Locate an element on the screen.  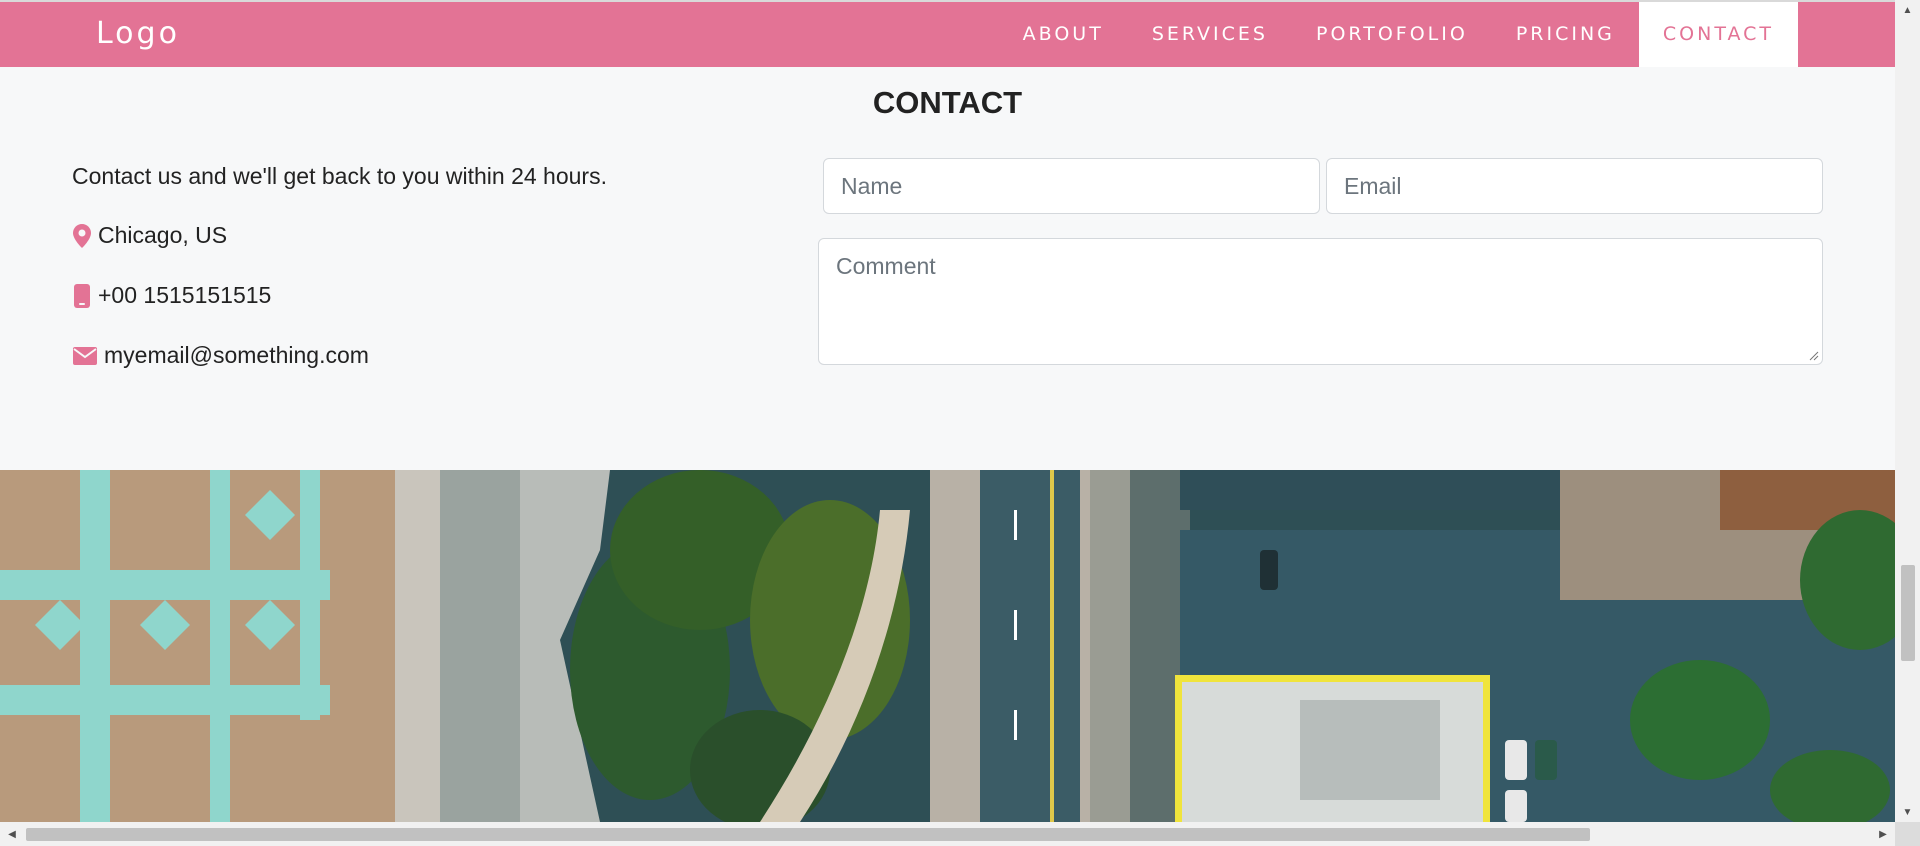
logo: Logo is located at coordinates (138, 33).